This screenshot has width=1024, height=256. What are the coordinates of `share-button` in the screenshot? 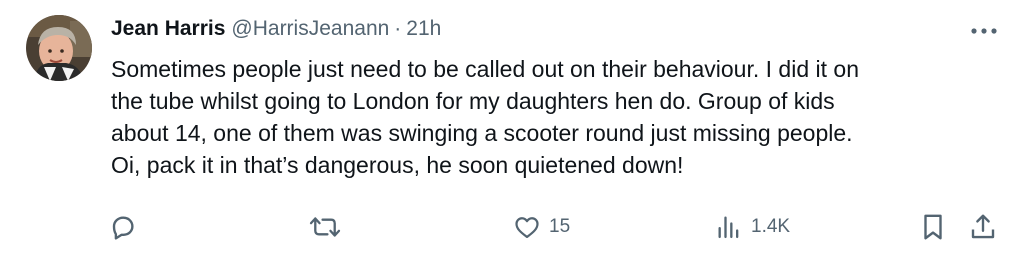 It's located at (983, 227).